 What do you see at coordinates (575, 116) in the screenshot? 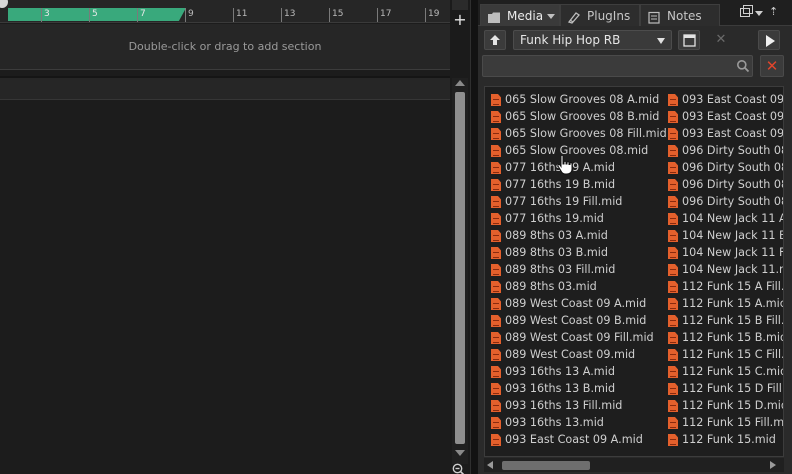
I see `file-list-item: 065 Slow Grooves 08 B.mid` at bounding box center [575, 116].